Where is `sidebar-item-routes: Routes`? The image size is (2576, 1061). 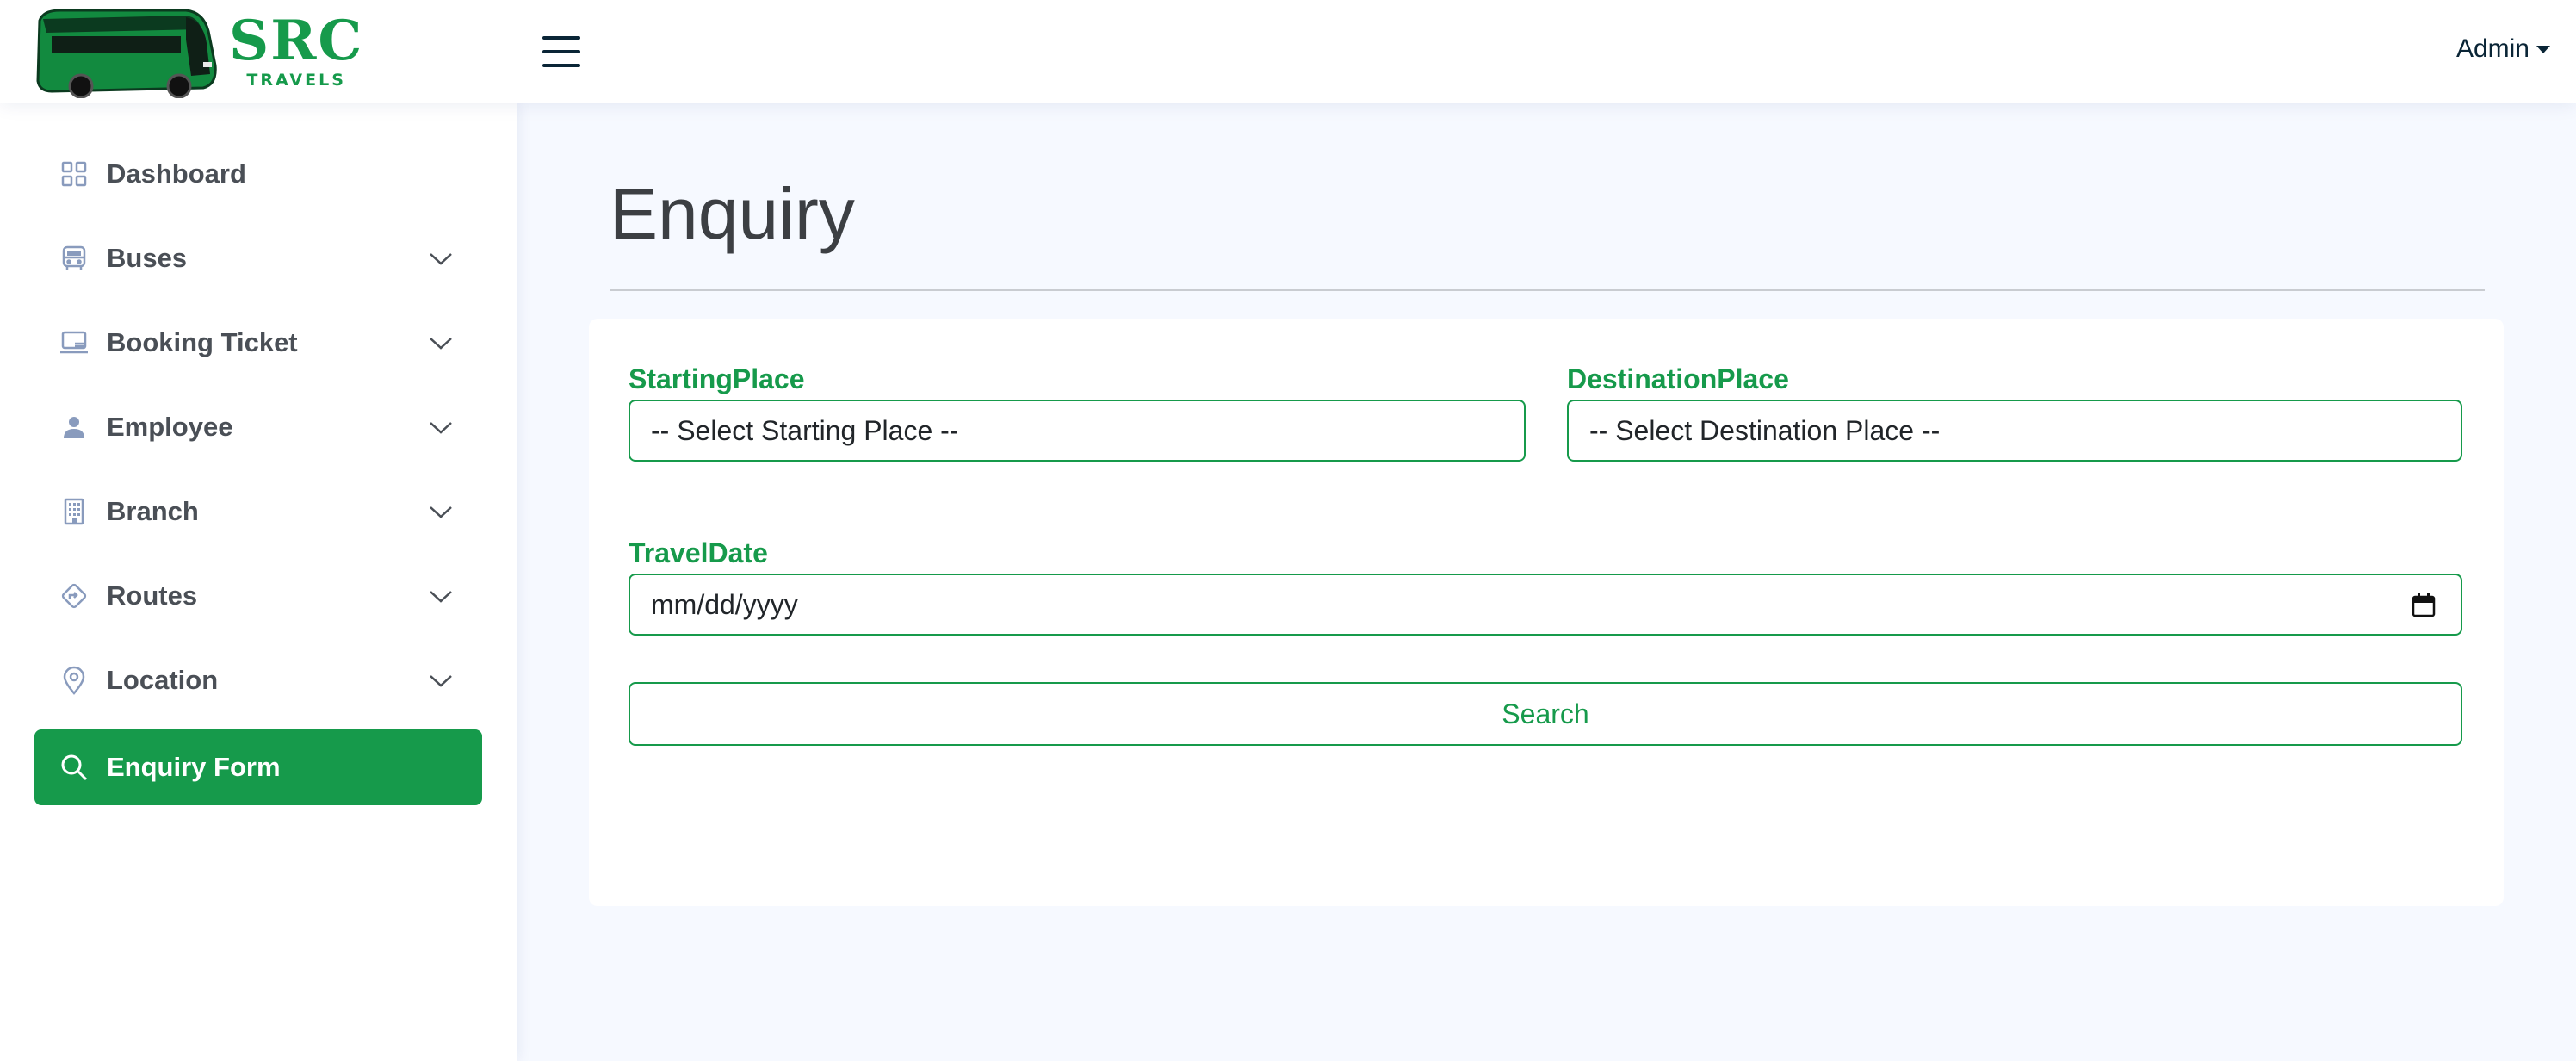
sidebar-item-routes: Routes is located at coordinates (258, 596).